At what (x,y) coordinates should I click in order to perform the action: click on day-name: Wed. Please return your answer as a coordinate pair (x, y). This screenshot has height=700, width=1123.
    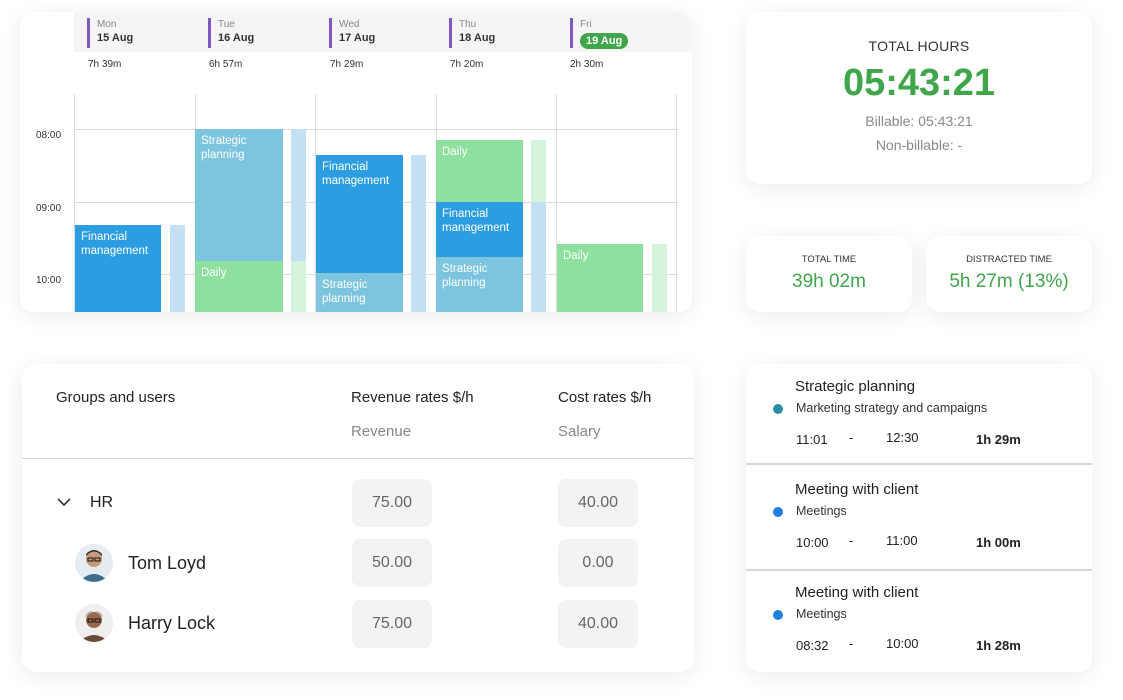
    Looking at the image, I should click on (349, 24).